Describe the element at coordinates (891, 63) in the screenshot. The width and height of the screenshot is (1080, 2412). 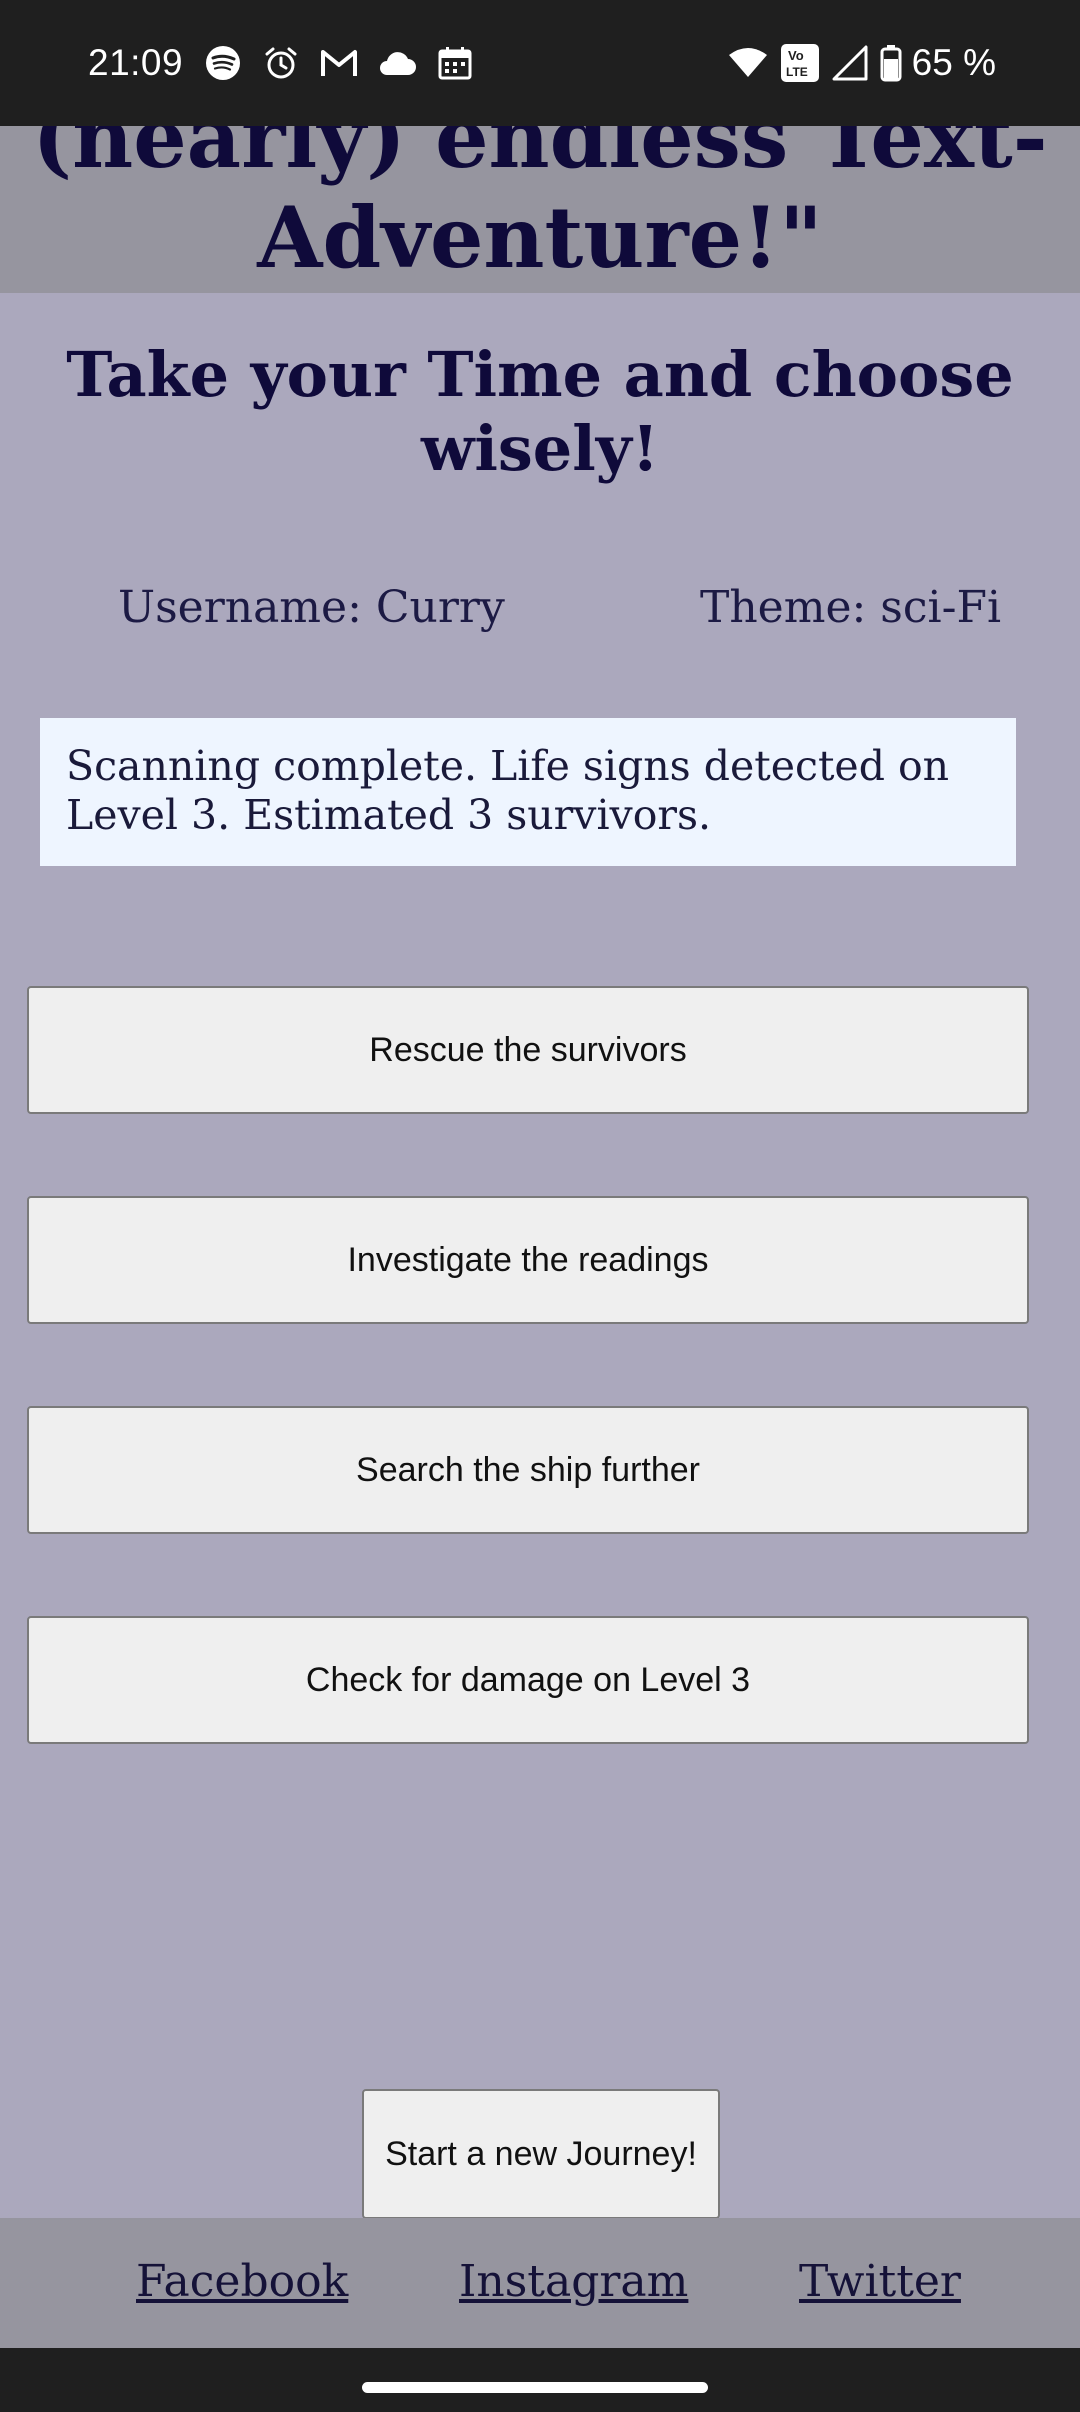
I see `battery-icon` at that location.